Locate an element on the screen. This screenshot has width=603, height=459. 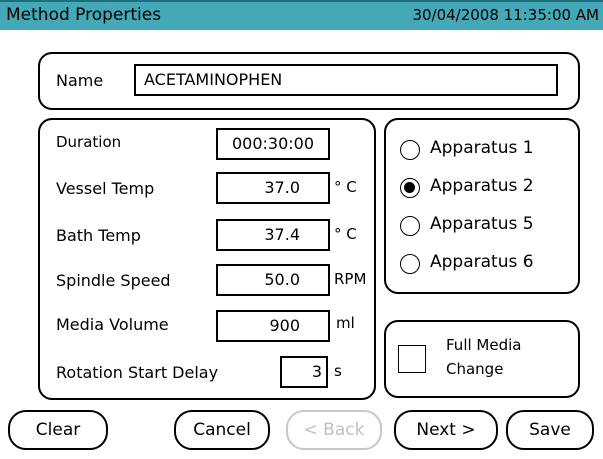
duration-label: Duration is located at coordinates (89, 142).